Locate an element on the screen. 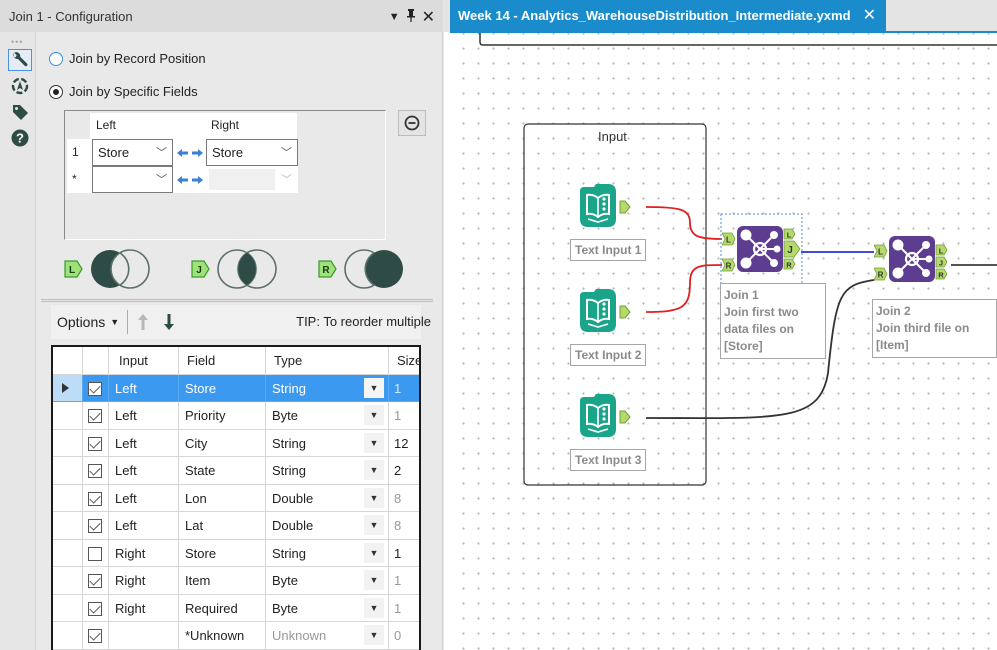  field-row: Right Required Byte ▼ 1 is located at coordinates (236, 608).